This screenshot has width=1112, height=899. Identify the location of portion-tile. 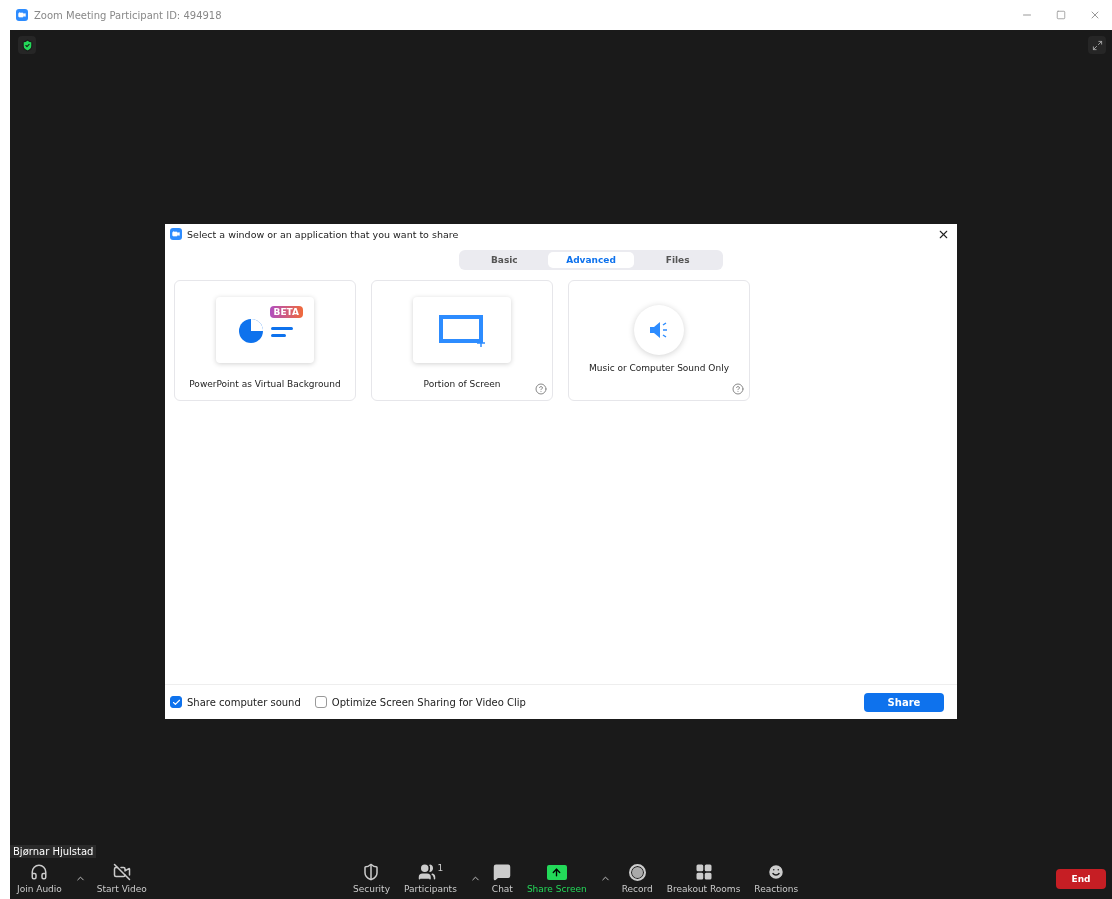
(462, 330).